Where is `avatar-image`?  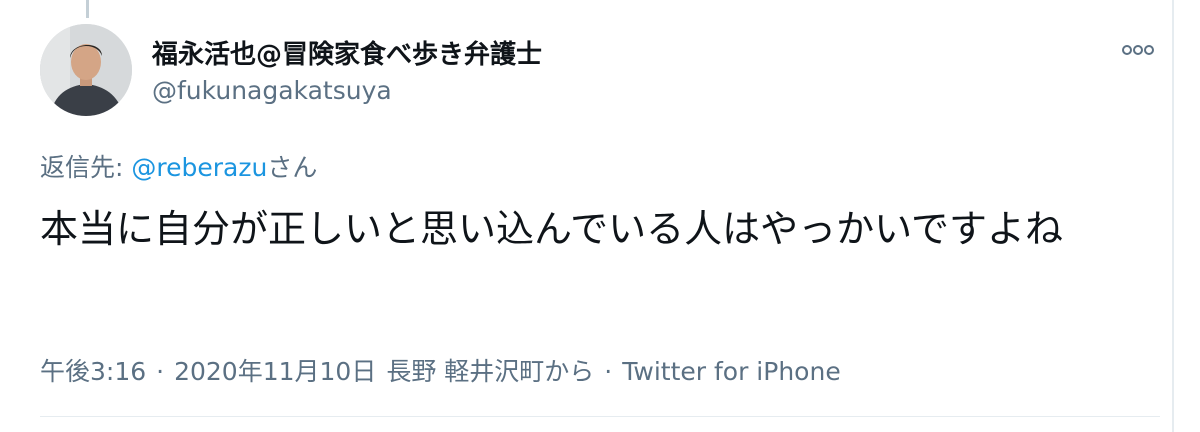
avatar-image is located at coordinates (86, 70).